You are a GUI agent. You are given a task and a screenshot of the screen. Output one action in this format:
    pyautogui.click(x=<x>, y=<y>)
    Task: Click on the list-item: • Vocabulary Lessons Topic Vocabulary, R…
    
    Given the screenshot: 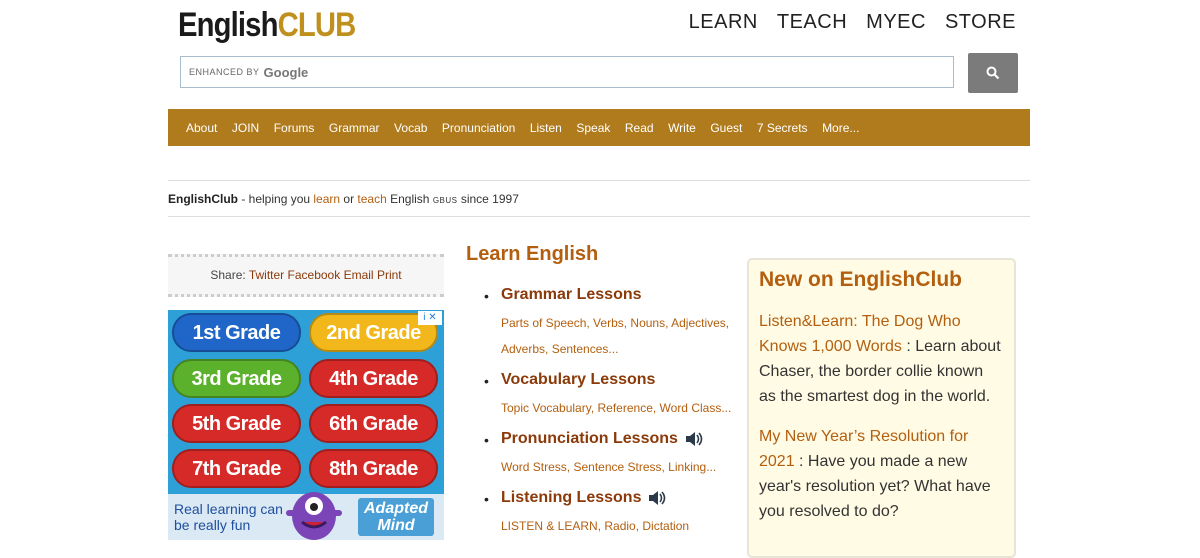 What is the action you would take?
    pyautogui.click(x=614, y=396)
    